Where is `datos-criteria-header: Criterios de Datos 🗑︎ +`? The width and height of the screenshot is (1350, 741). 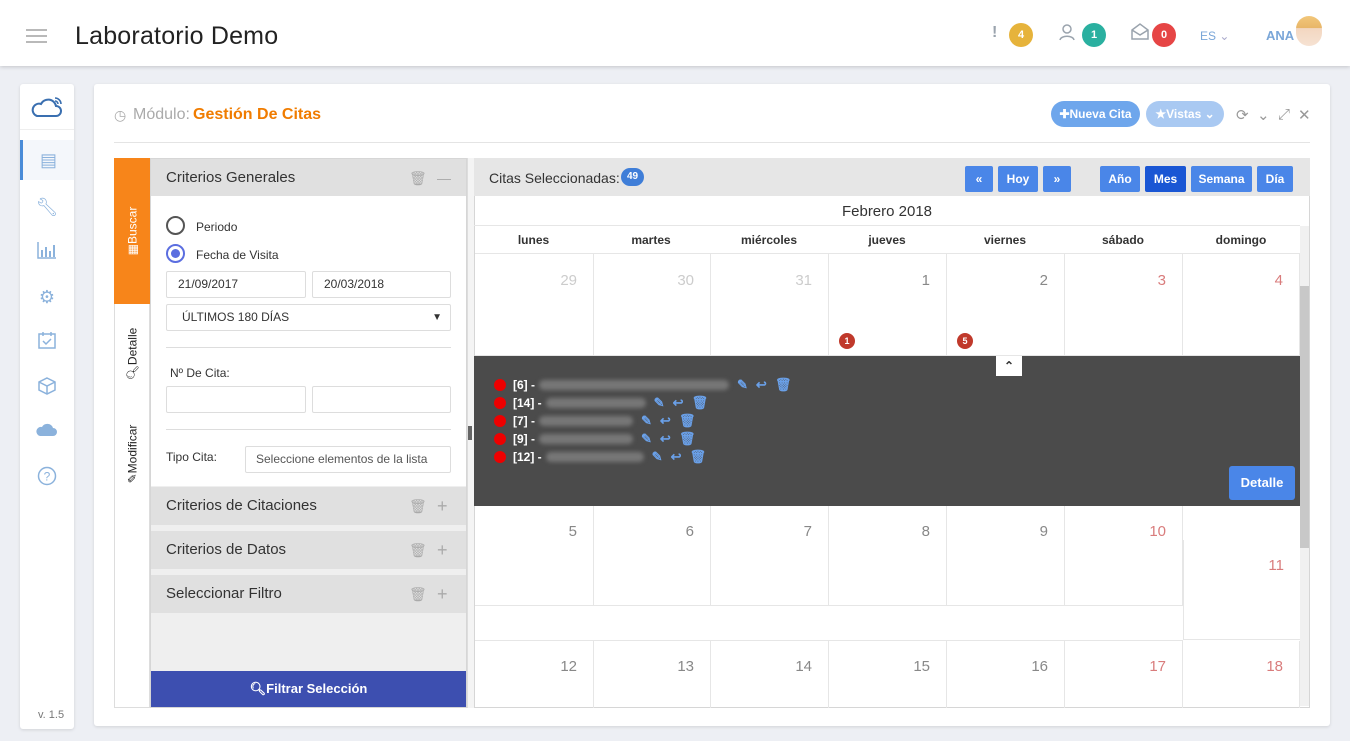 datos-criteria-header: Criterios de Datos 🗑︎ + is located at coordinates (308, 550).